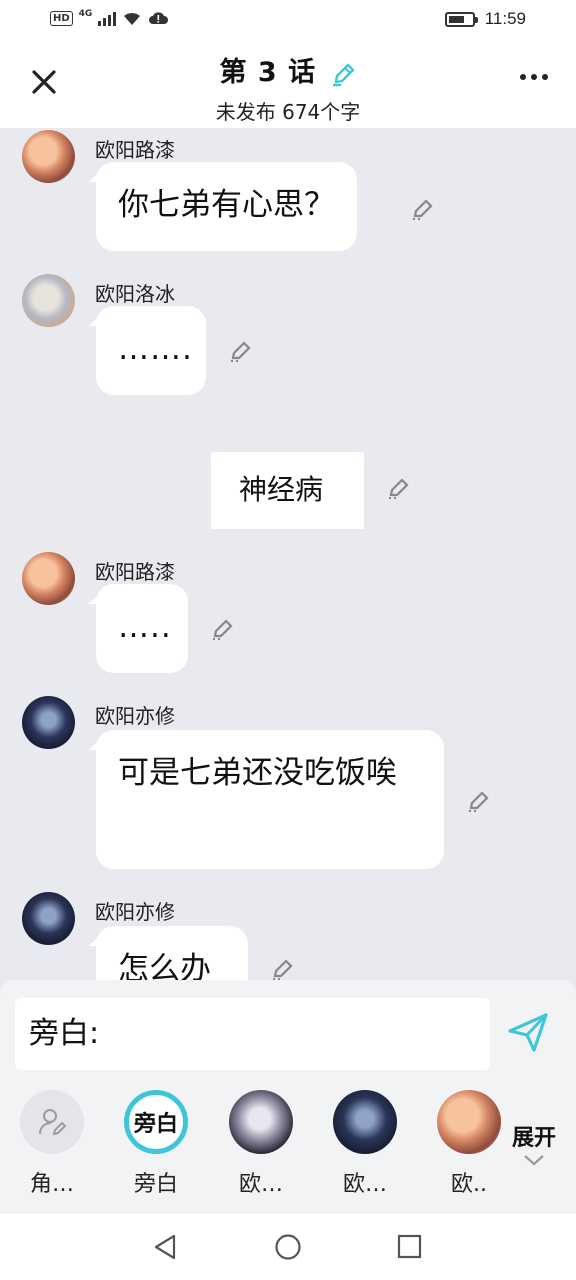 This screenshot has width=576, height=1280. I want to click on network-label: 4G, so click(85, 14).